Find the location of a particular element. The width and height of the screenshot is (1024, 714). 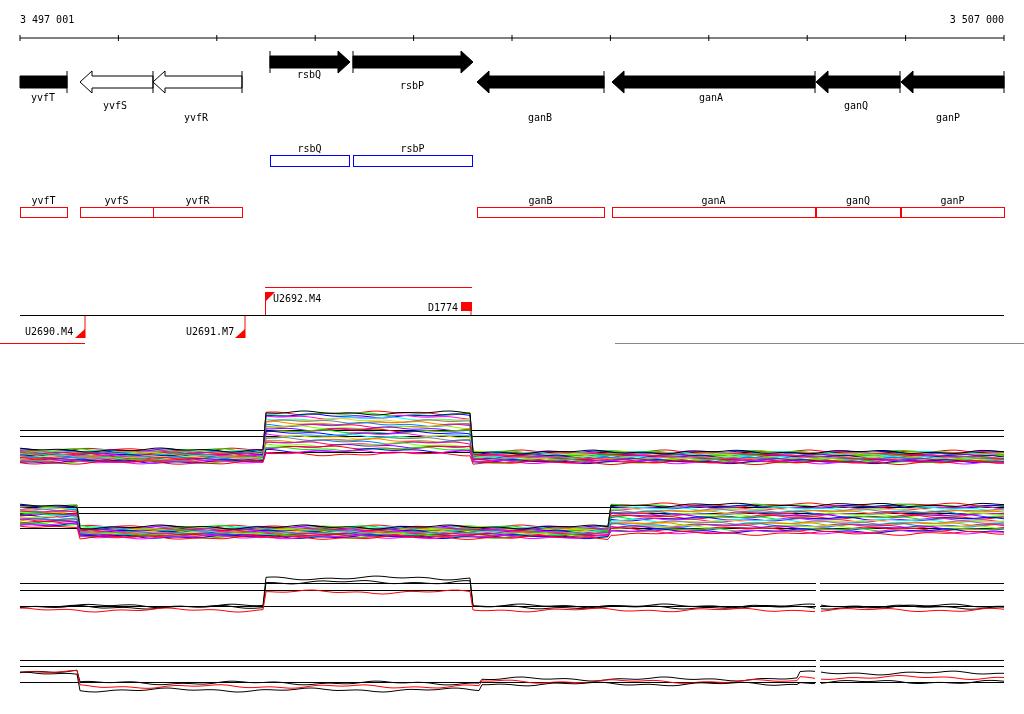

promoter-label: U2691.M7 is located at coordinates (210, 331).